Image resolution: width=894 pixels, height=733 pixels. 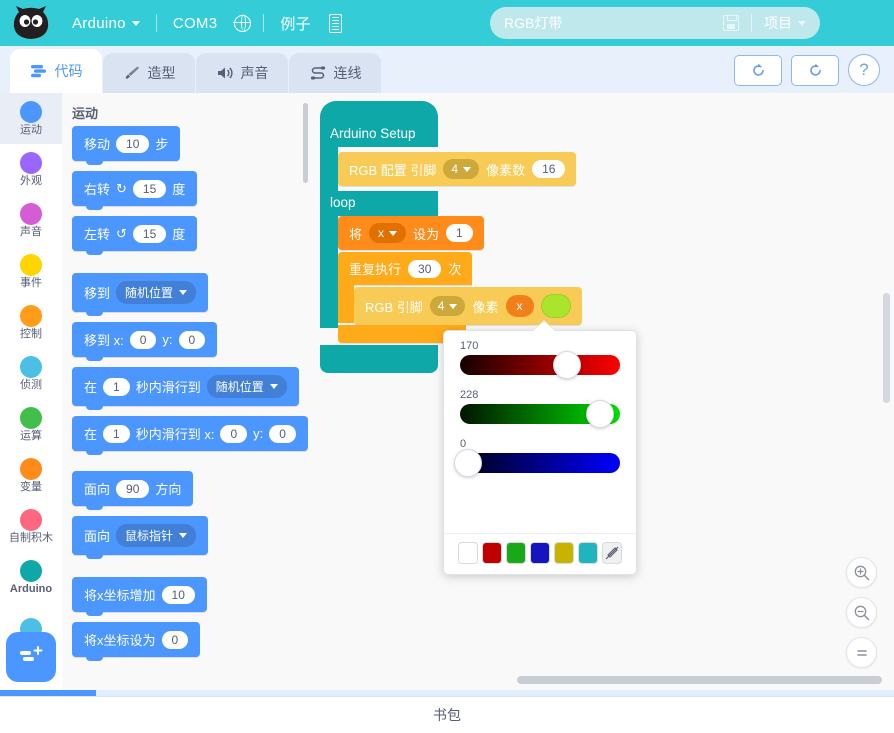 What do you see at coordinates (459, 233) in the screenshot?
I see `block-input-value: 1` at bounding box center [459, 233].